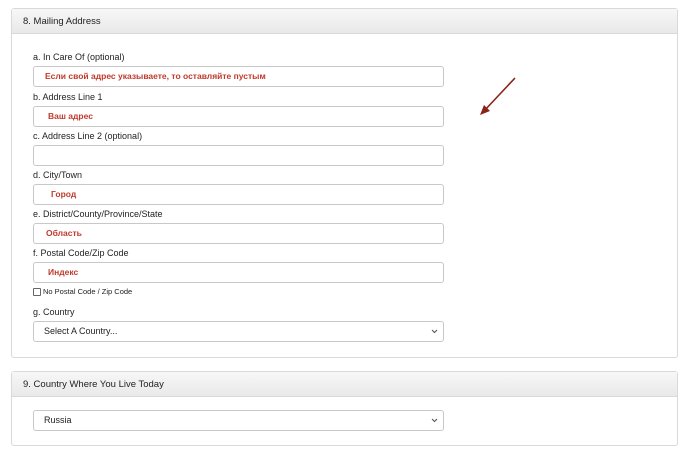  Describe the element at coordinates (58, 420) in the screenshot. I see `country-today-value: Russia` at that location.